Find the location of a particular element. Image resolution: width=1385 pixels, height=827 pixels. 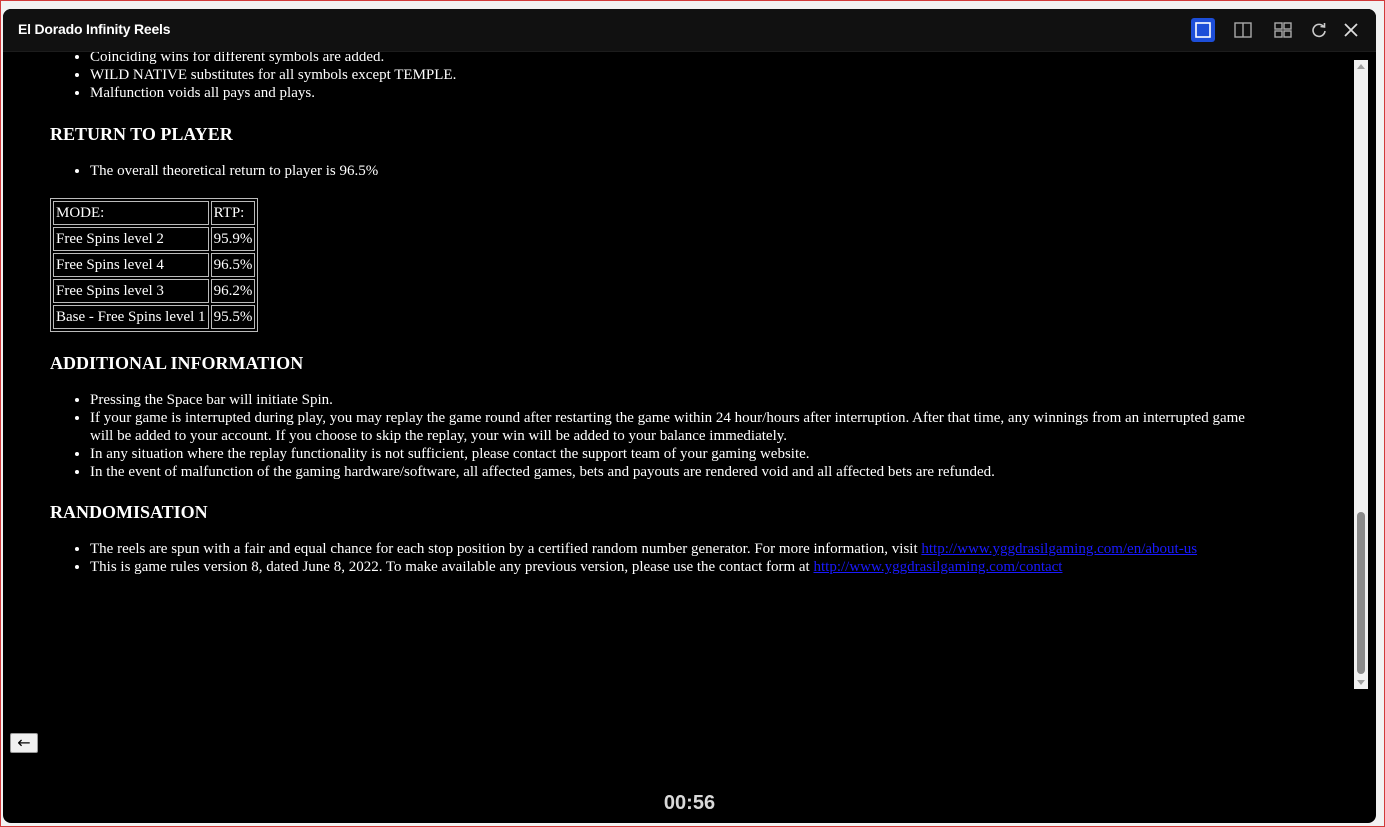

table-header-cell: MODE: is located at coordinates (131, 213).